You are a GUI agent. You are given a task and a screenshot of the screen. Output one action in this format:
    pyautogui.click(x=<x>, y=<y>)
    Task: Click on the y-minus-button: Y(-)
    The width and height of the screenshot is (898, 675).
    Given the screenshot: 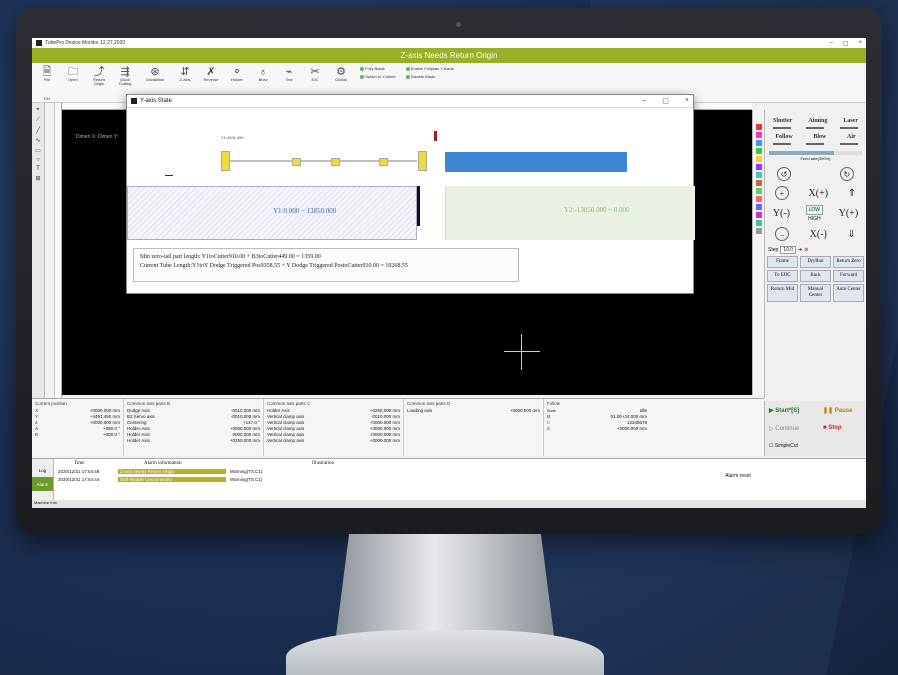 What is the action you would take?
    pyautogui.click(x=781, y=213)
    